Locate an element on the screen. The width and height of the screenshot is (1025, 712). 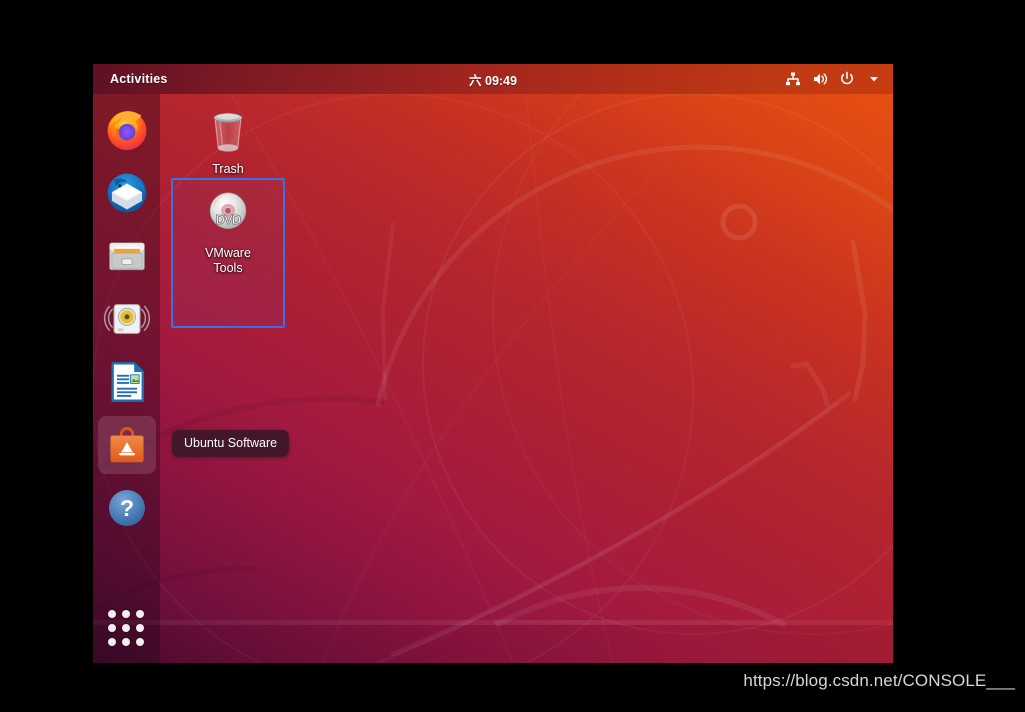
activities-button: Activities is located at coordinates (139, 79).